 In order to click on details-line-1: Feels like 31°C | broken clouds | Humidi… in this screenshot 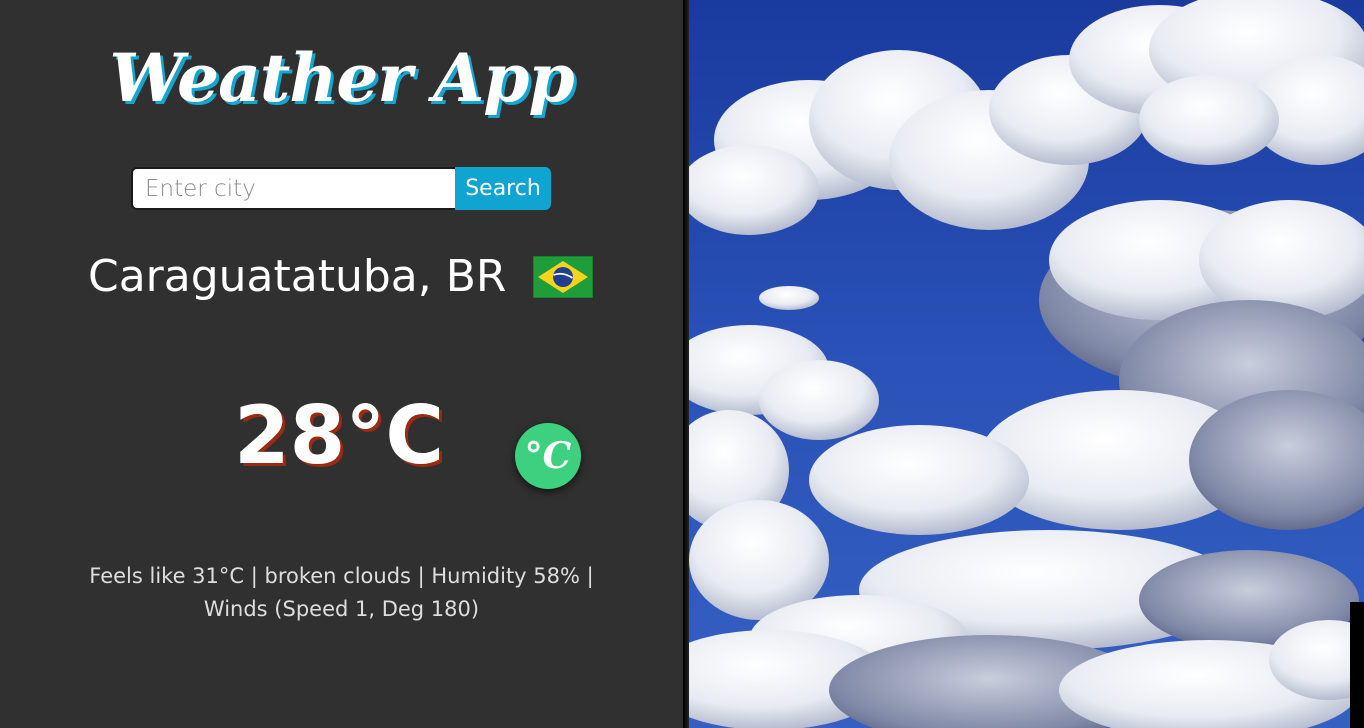, I will do `click(341, 576)`.